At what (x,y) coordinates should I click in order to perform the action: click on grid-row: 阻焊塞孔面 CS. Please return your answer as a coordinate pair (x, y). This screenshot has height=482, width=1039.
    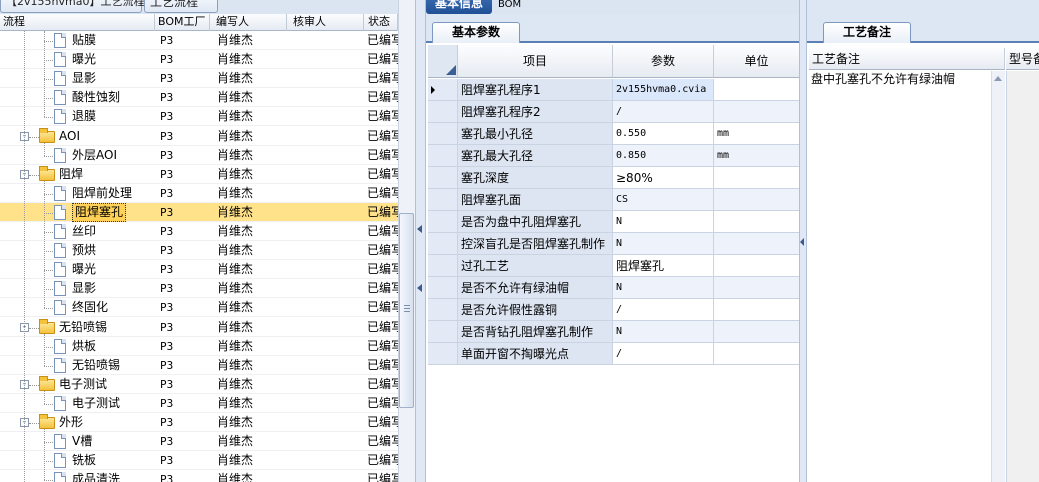
    Looking at the image, I should click on (614, 200).